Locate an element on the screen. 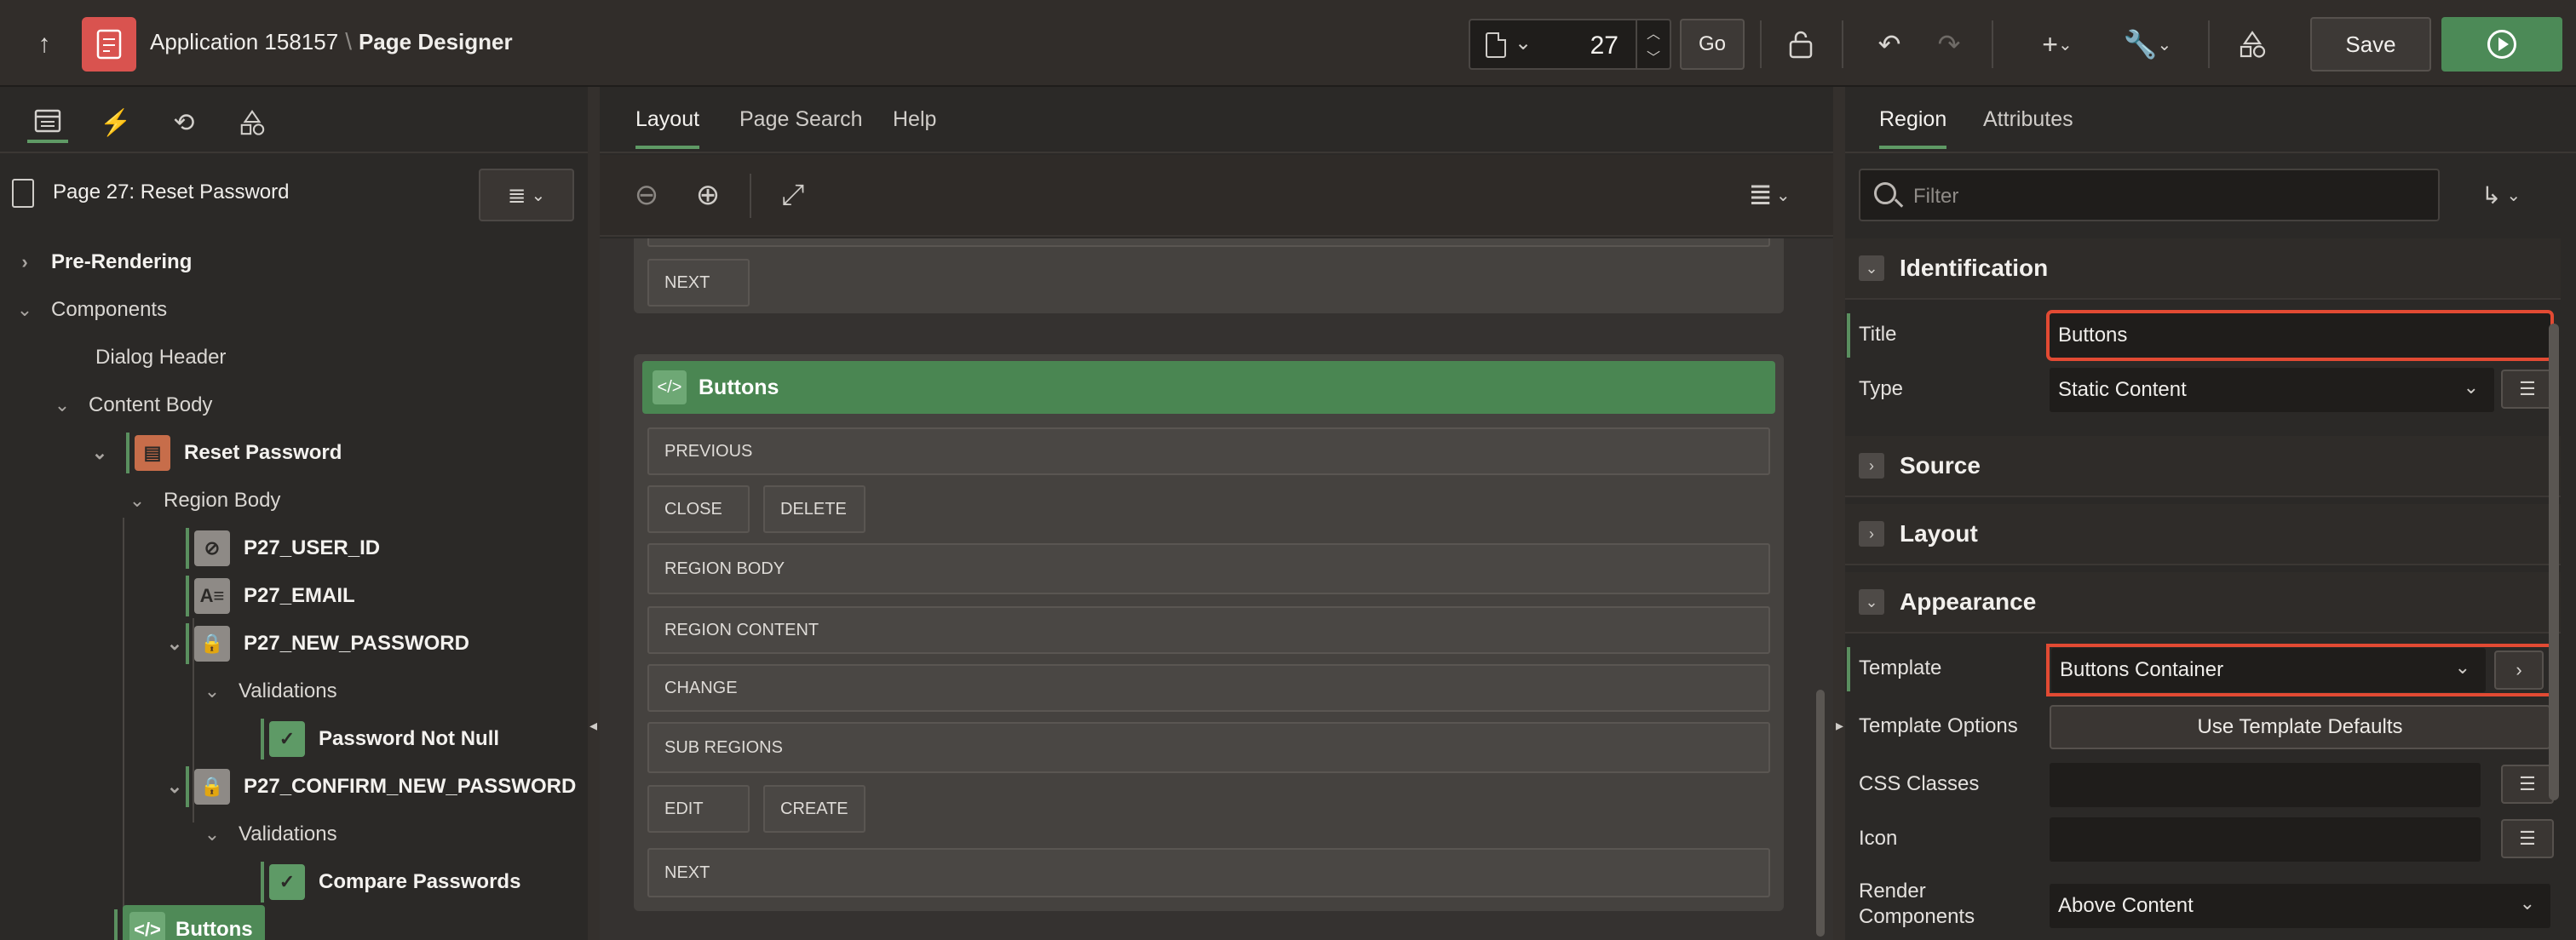  chevron-down-icon: ﹀ is located at coordinates (1654, 56).